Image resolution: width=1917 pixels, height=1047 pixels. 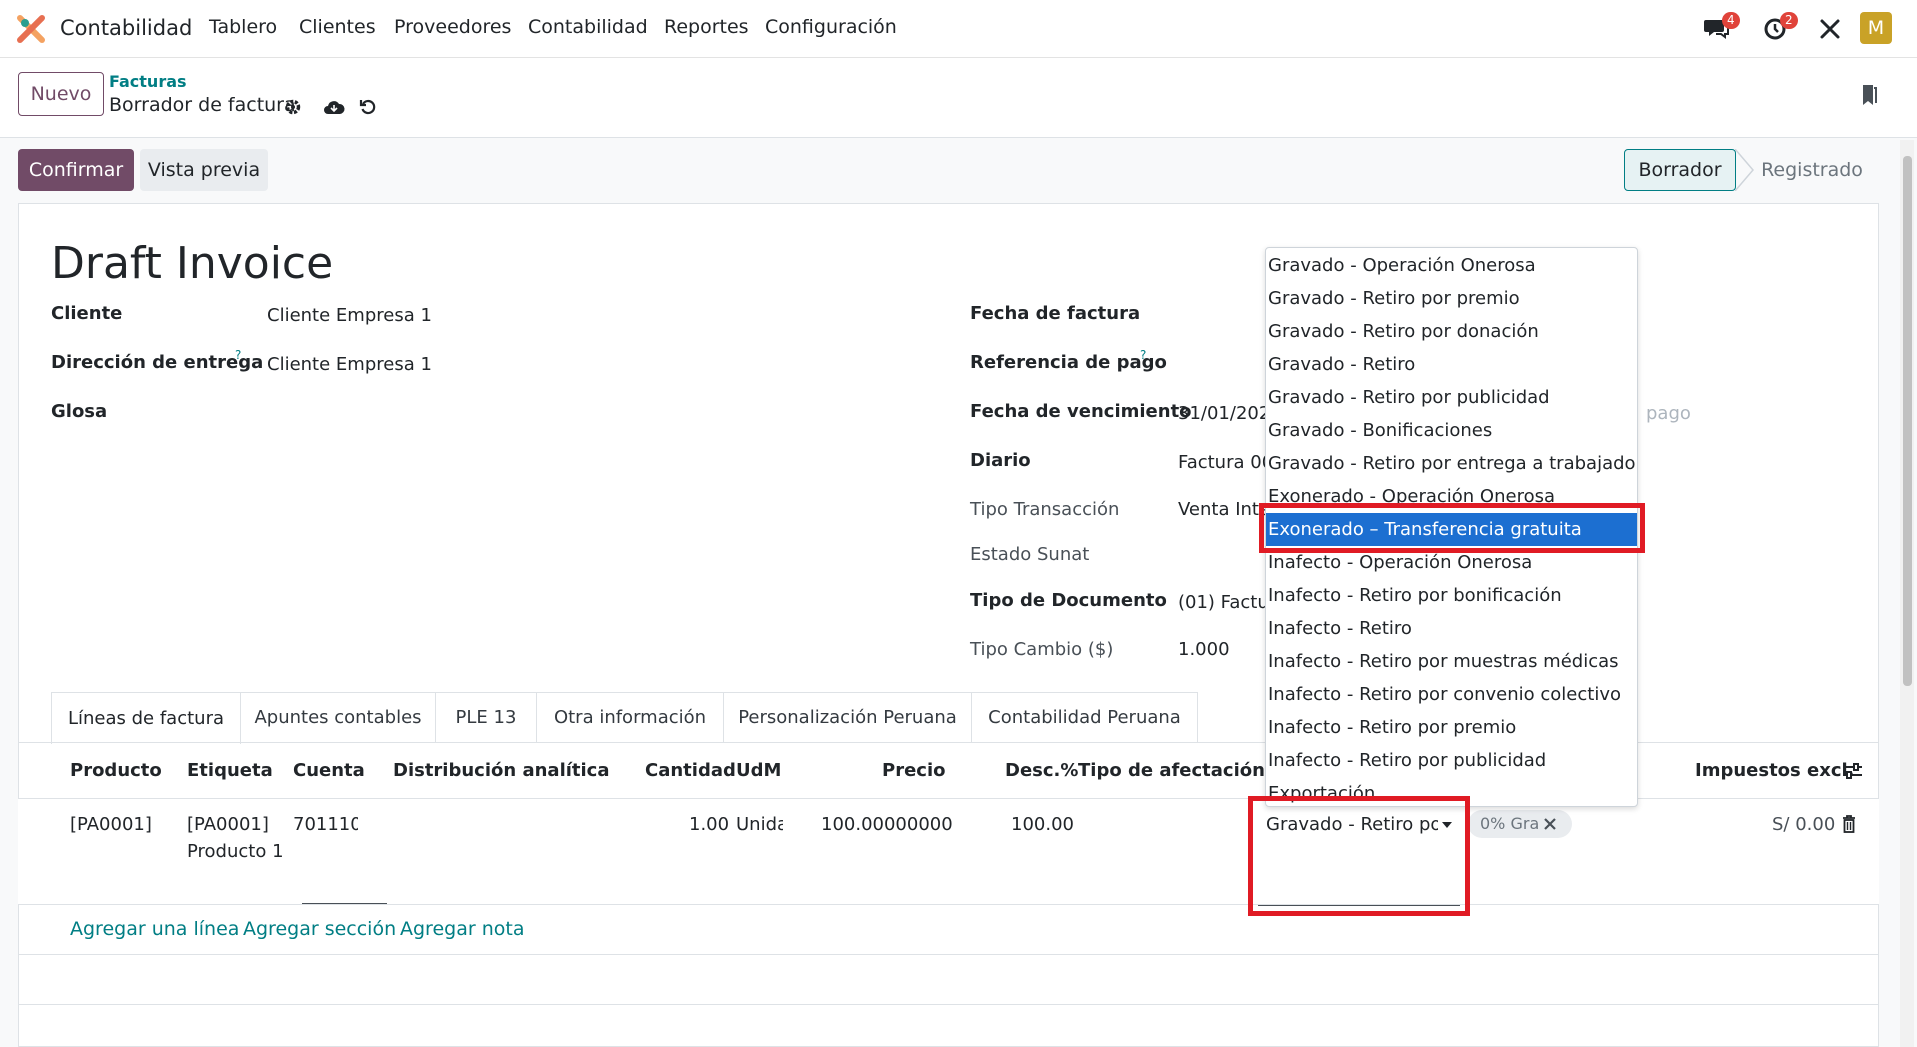 I want to click on col-distribucion: Distribución analítica, so click(x=501, y=770).